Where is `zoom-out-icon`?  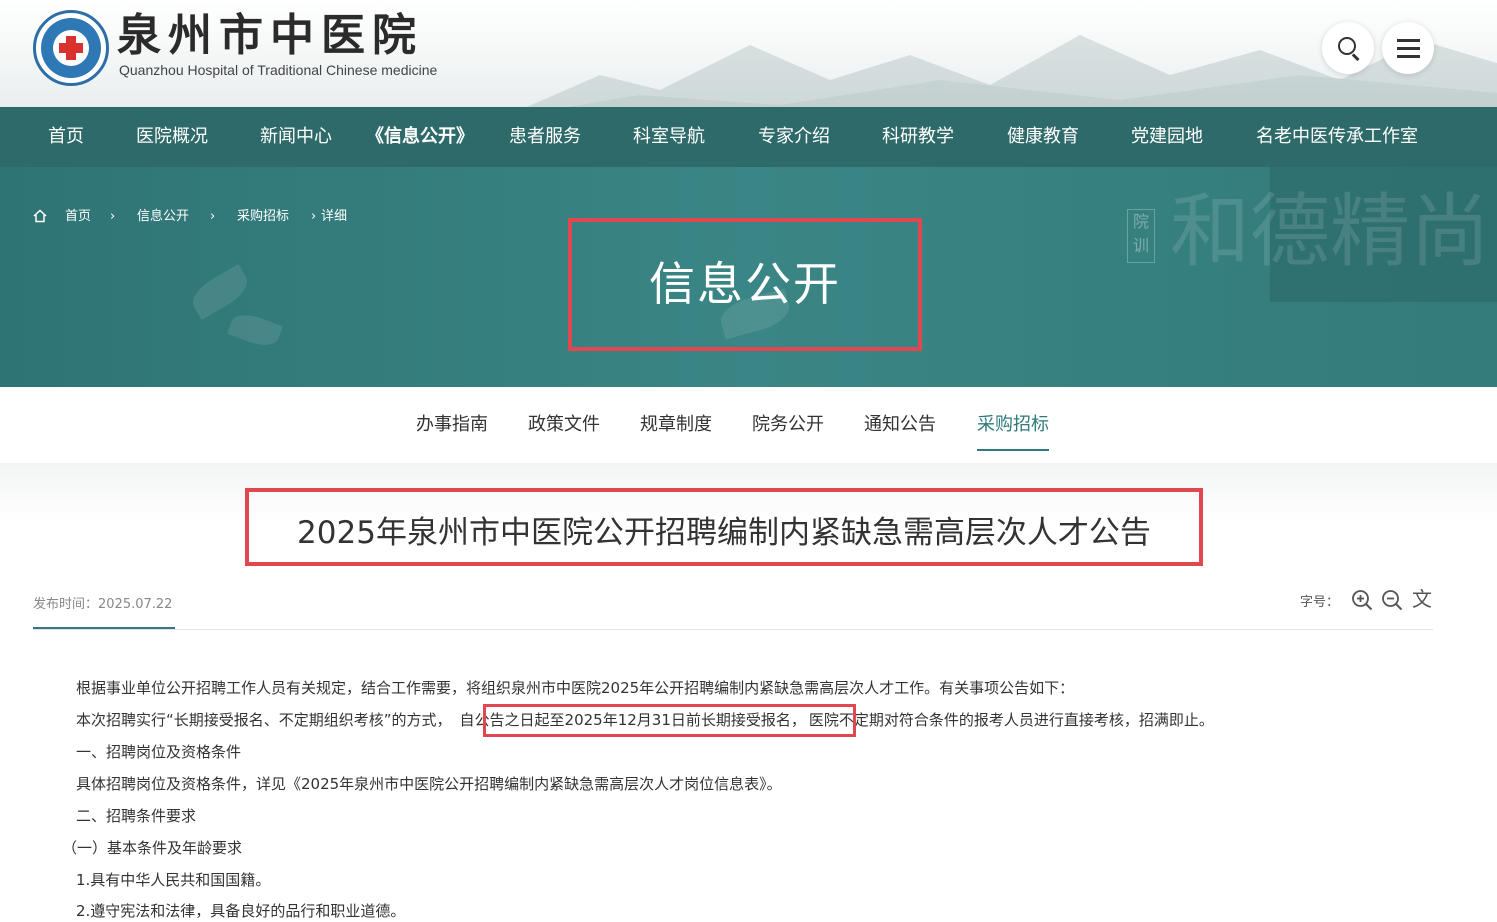
zoom-out-icon is located at coordinates (1392, 600).